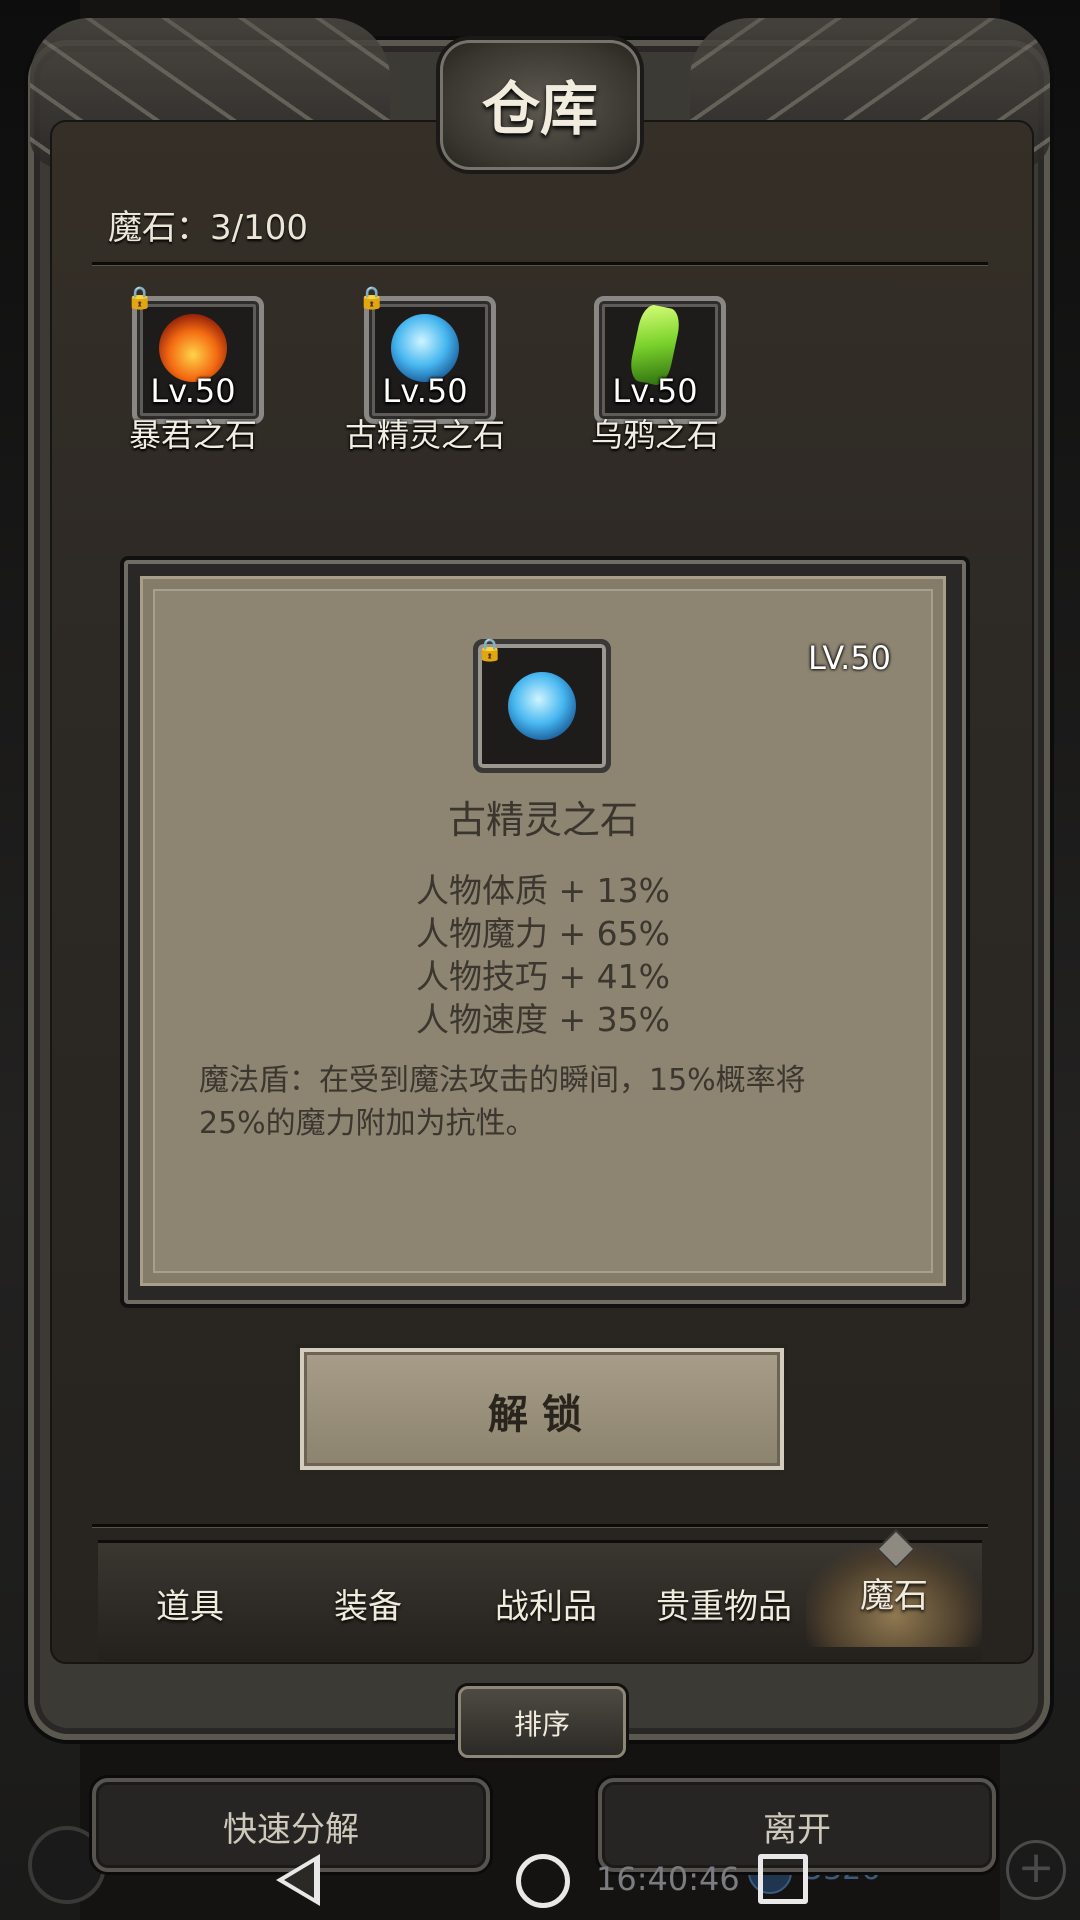 Image resolution: width=1080 pixels, height=1920 pixels. What do you see at coordinates (668, 1879) in the screenshot?
I see `clock: 16:40:46` at bounding box center [668, 1879].